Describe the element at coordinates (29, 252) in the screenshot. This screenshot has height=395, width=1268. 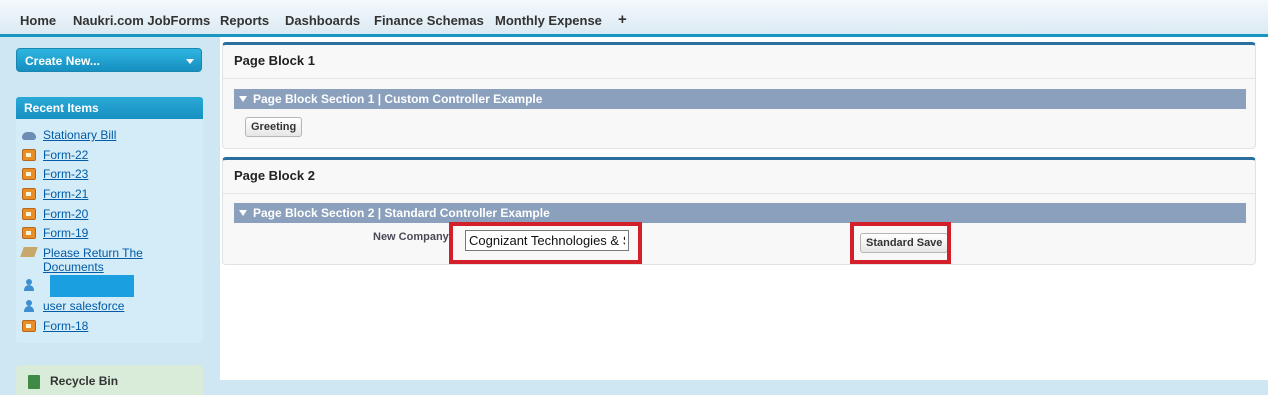
I see `document-icon` at that location.